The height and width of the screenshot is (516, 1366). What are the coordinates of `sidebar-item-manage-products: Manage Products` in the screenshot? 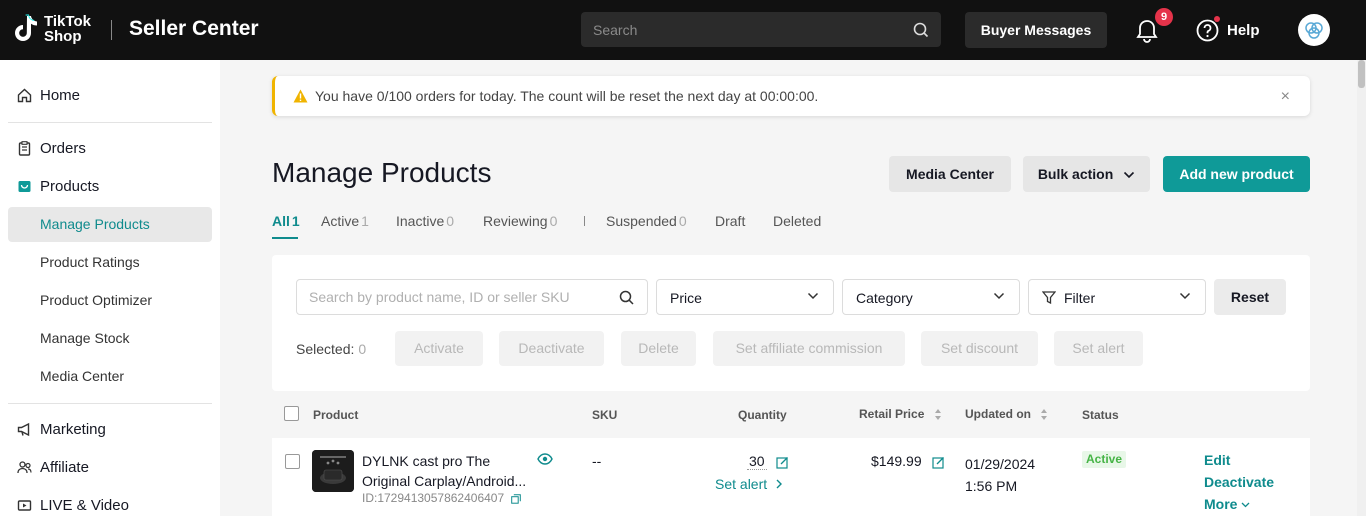 It's located at (110, 224).